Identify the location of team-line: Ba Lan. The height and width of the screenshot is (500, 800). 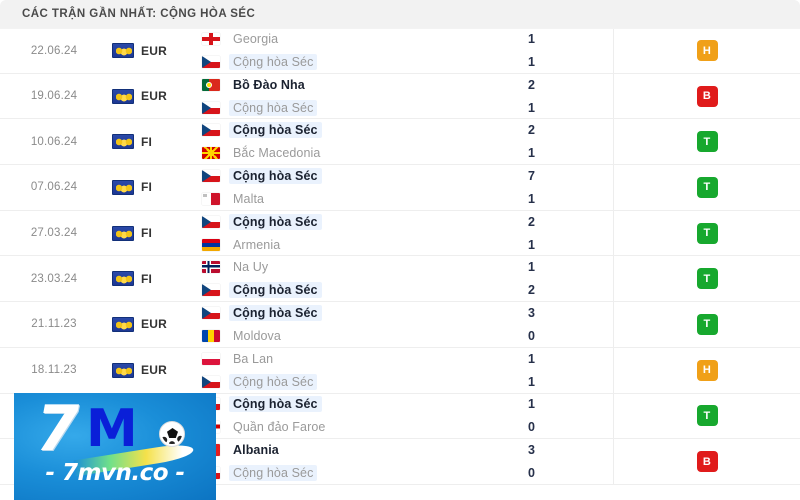
(353, 359).